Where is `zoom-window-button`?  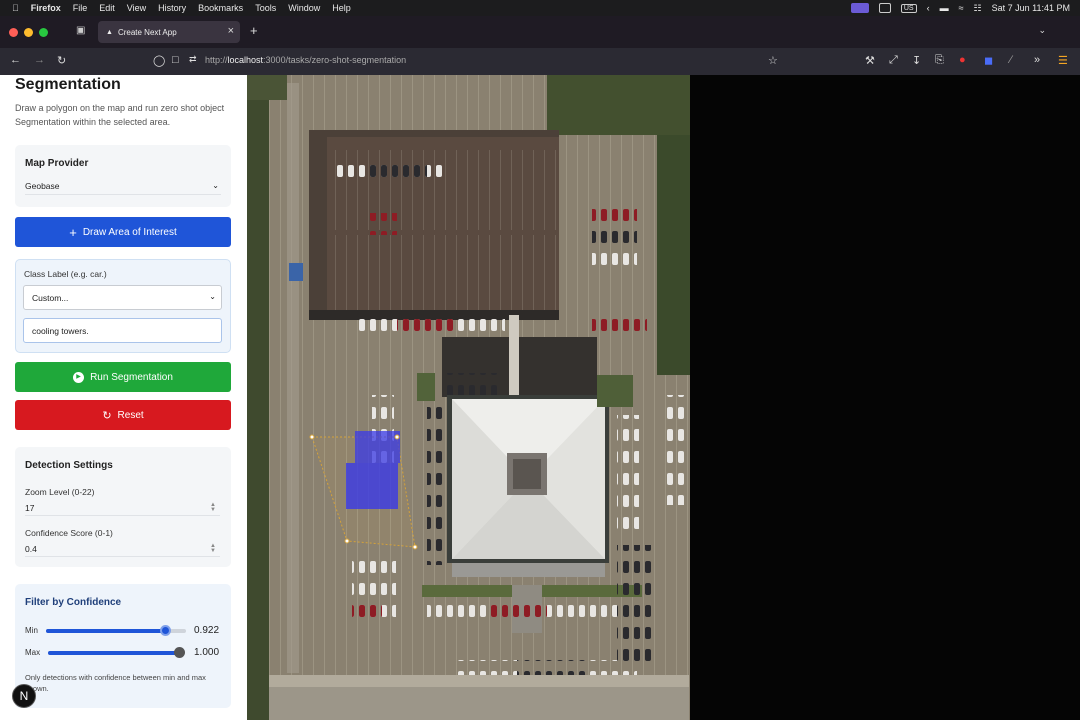
zoom-window-button is located at coordinates (43, 32).